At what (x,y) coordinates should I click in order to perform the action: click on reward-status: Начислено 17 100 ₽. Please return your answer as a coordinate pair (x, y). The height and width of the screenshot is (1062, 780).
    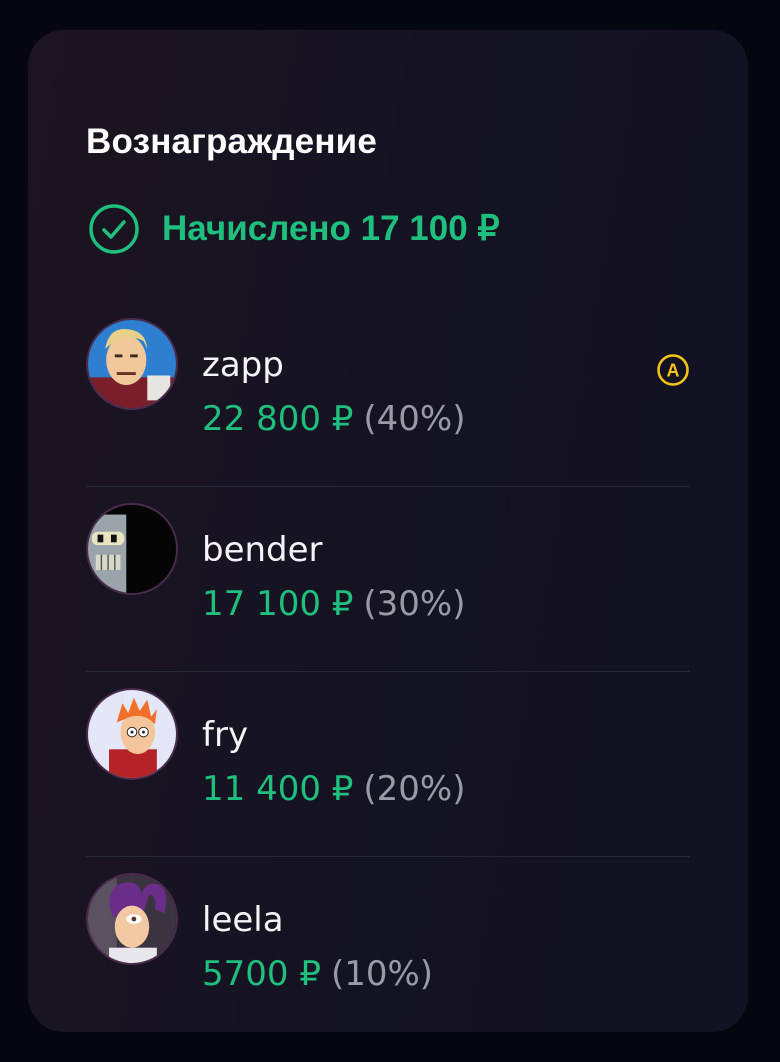
    Looking at the image, I should click on (294, 229).